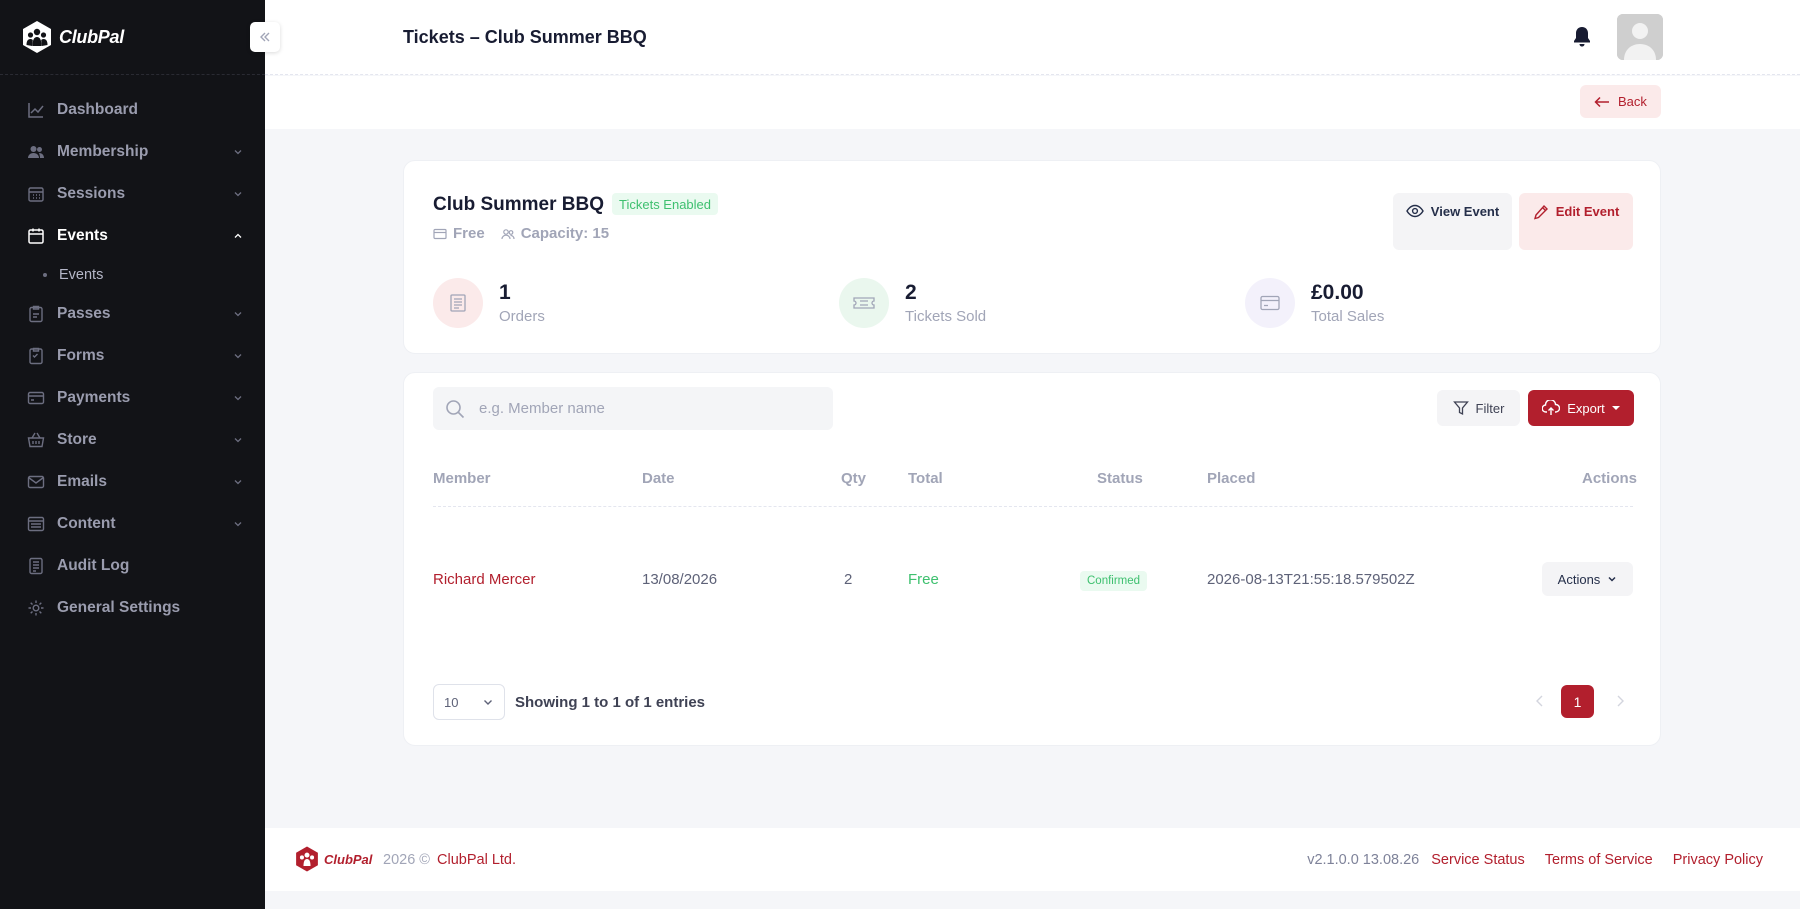 This screenshot has width=1800, height=909. I want to click on sidebar-item-membership: Membership, so click(132, 152).